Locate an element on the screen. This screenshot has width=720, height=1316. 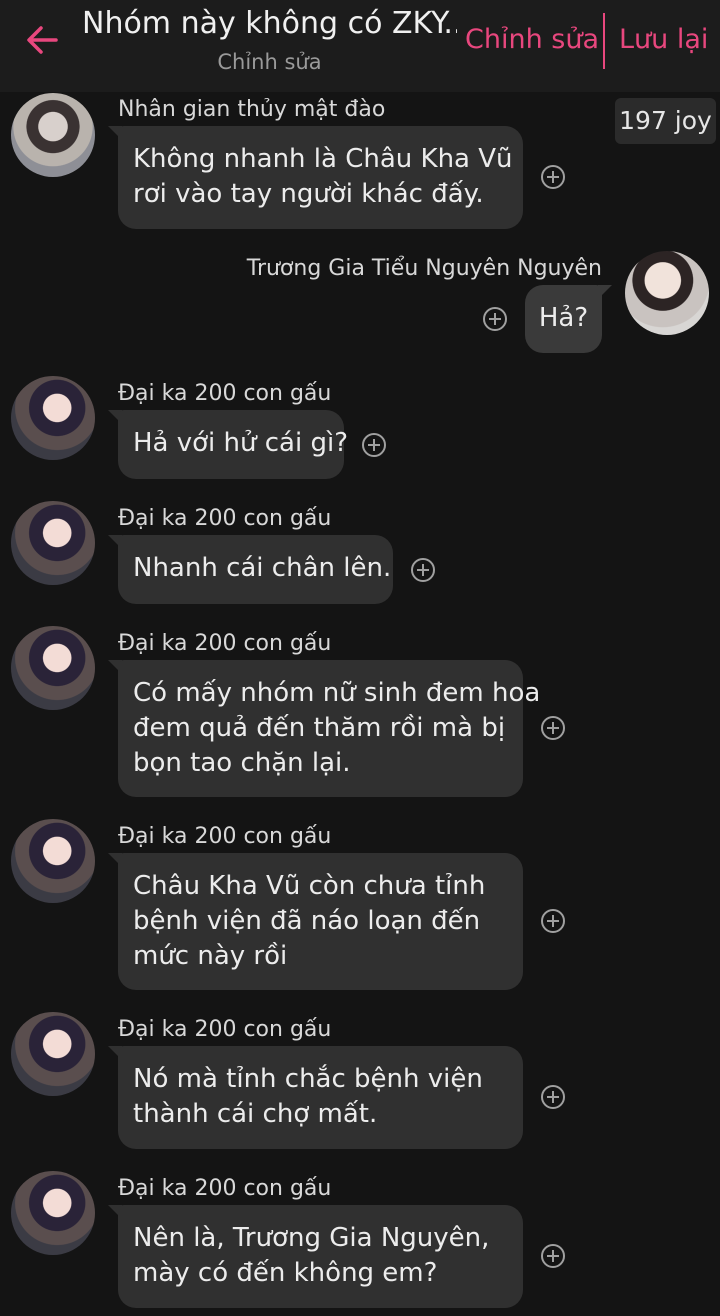
message-line: rơi vào tay người khác đấy. is located at coordinates (308, 194).